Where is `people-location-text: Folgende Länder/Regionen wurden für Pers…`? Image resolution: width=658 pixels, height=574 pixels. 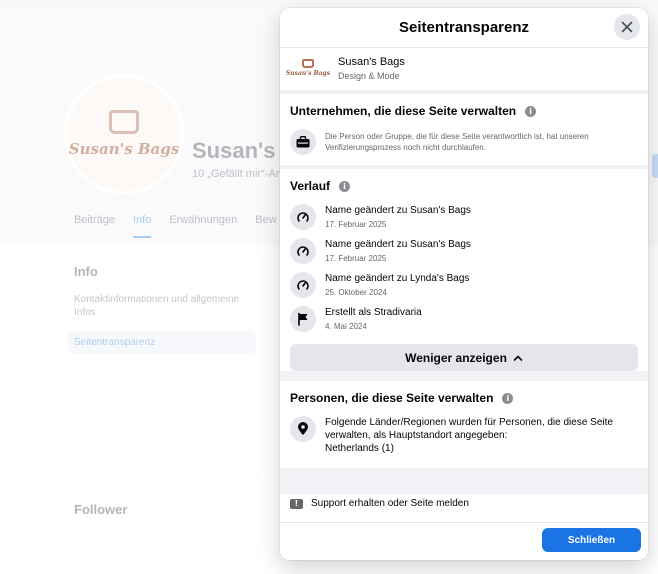
people-location-text: Folgende Länder/Regionen wurden für Pers… is located at coordinates (469, 429).